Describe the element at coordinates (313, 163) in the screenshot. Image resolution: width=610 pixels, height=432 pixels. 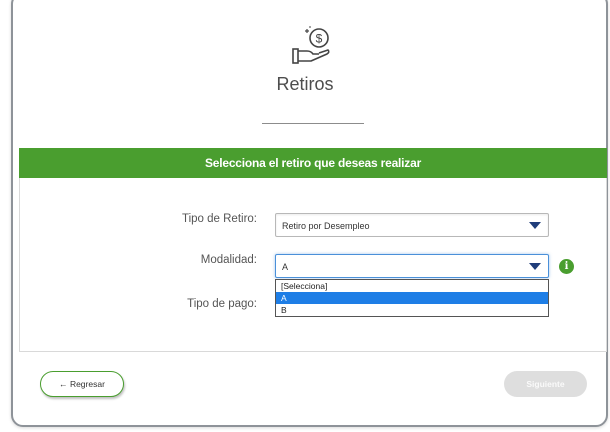
I see `panel-header: Selecciona el retiro que deseas realizar` at that location.